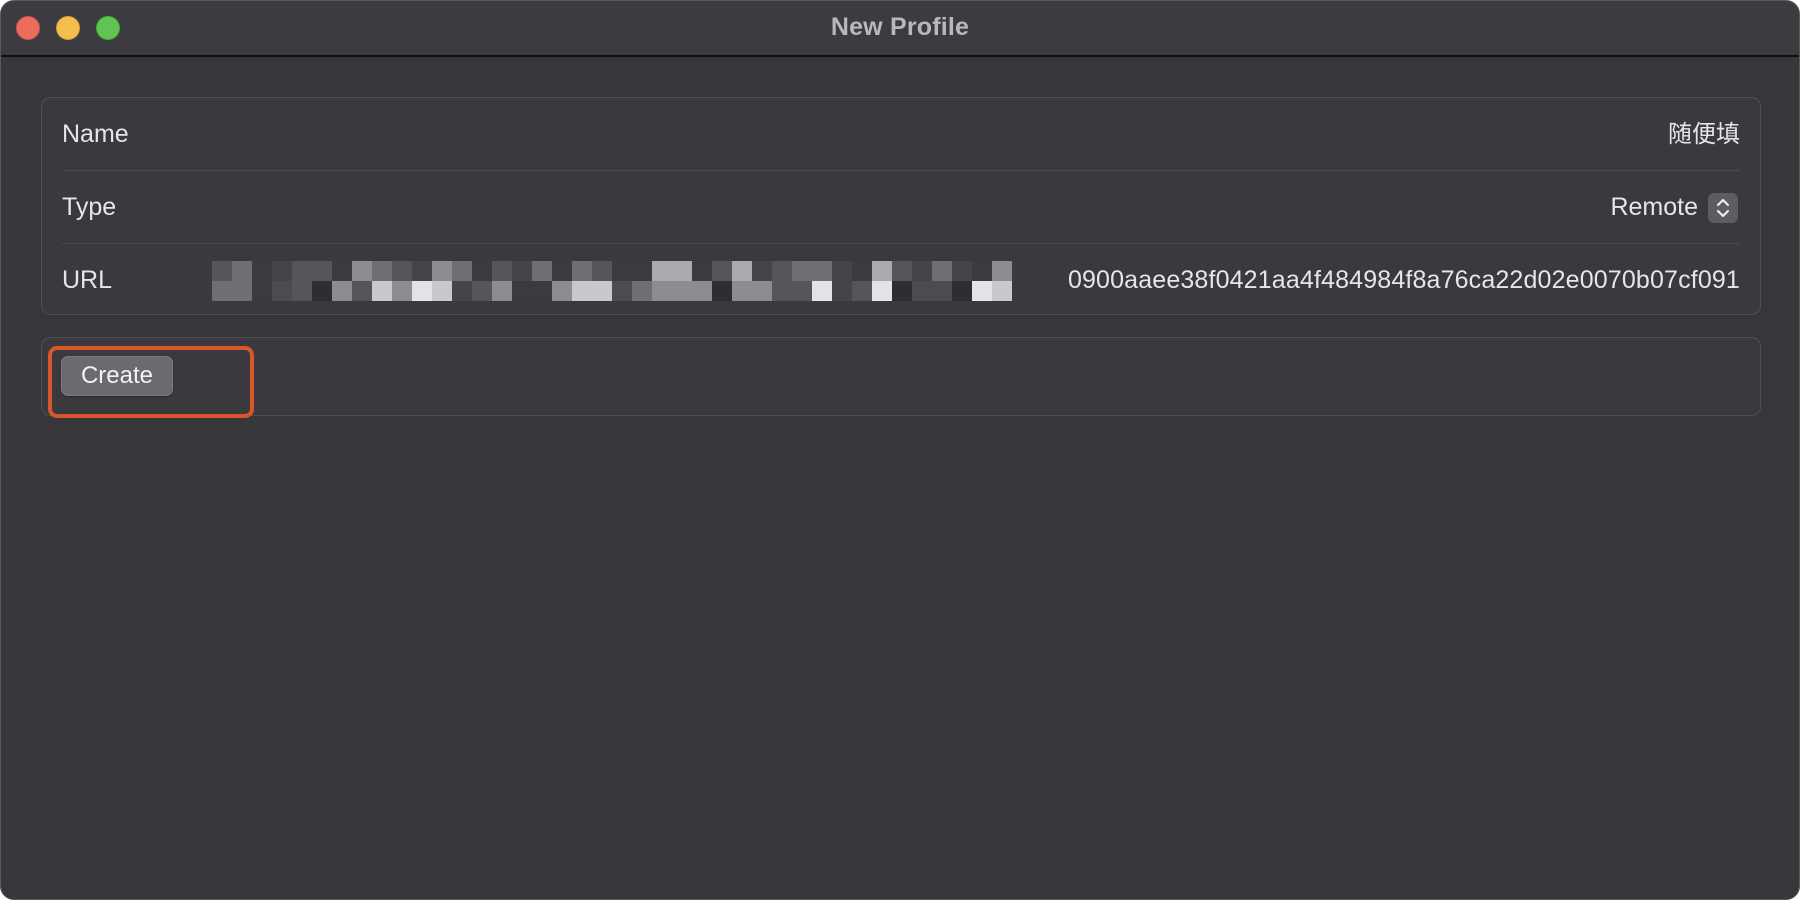 The height and width of the screenshot is (900, 1800). I want to click on url-redacted-mosaic, so click(612, 281).